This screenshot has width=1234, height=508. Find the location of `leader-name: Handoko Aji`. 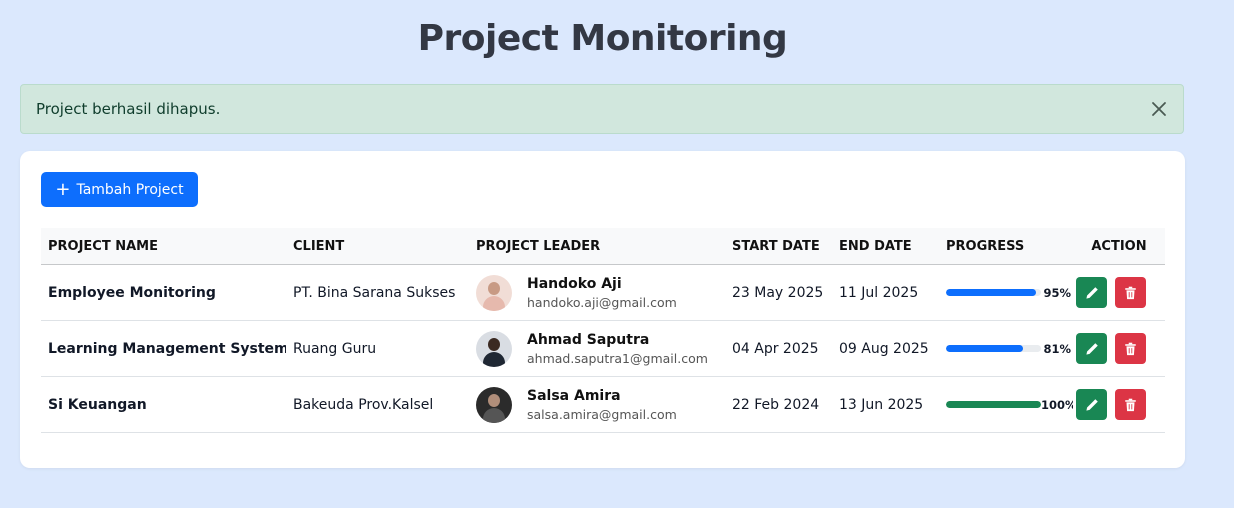

leader-name: Handoko Aji is located at coordinates (574, 283).